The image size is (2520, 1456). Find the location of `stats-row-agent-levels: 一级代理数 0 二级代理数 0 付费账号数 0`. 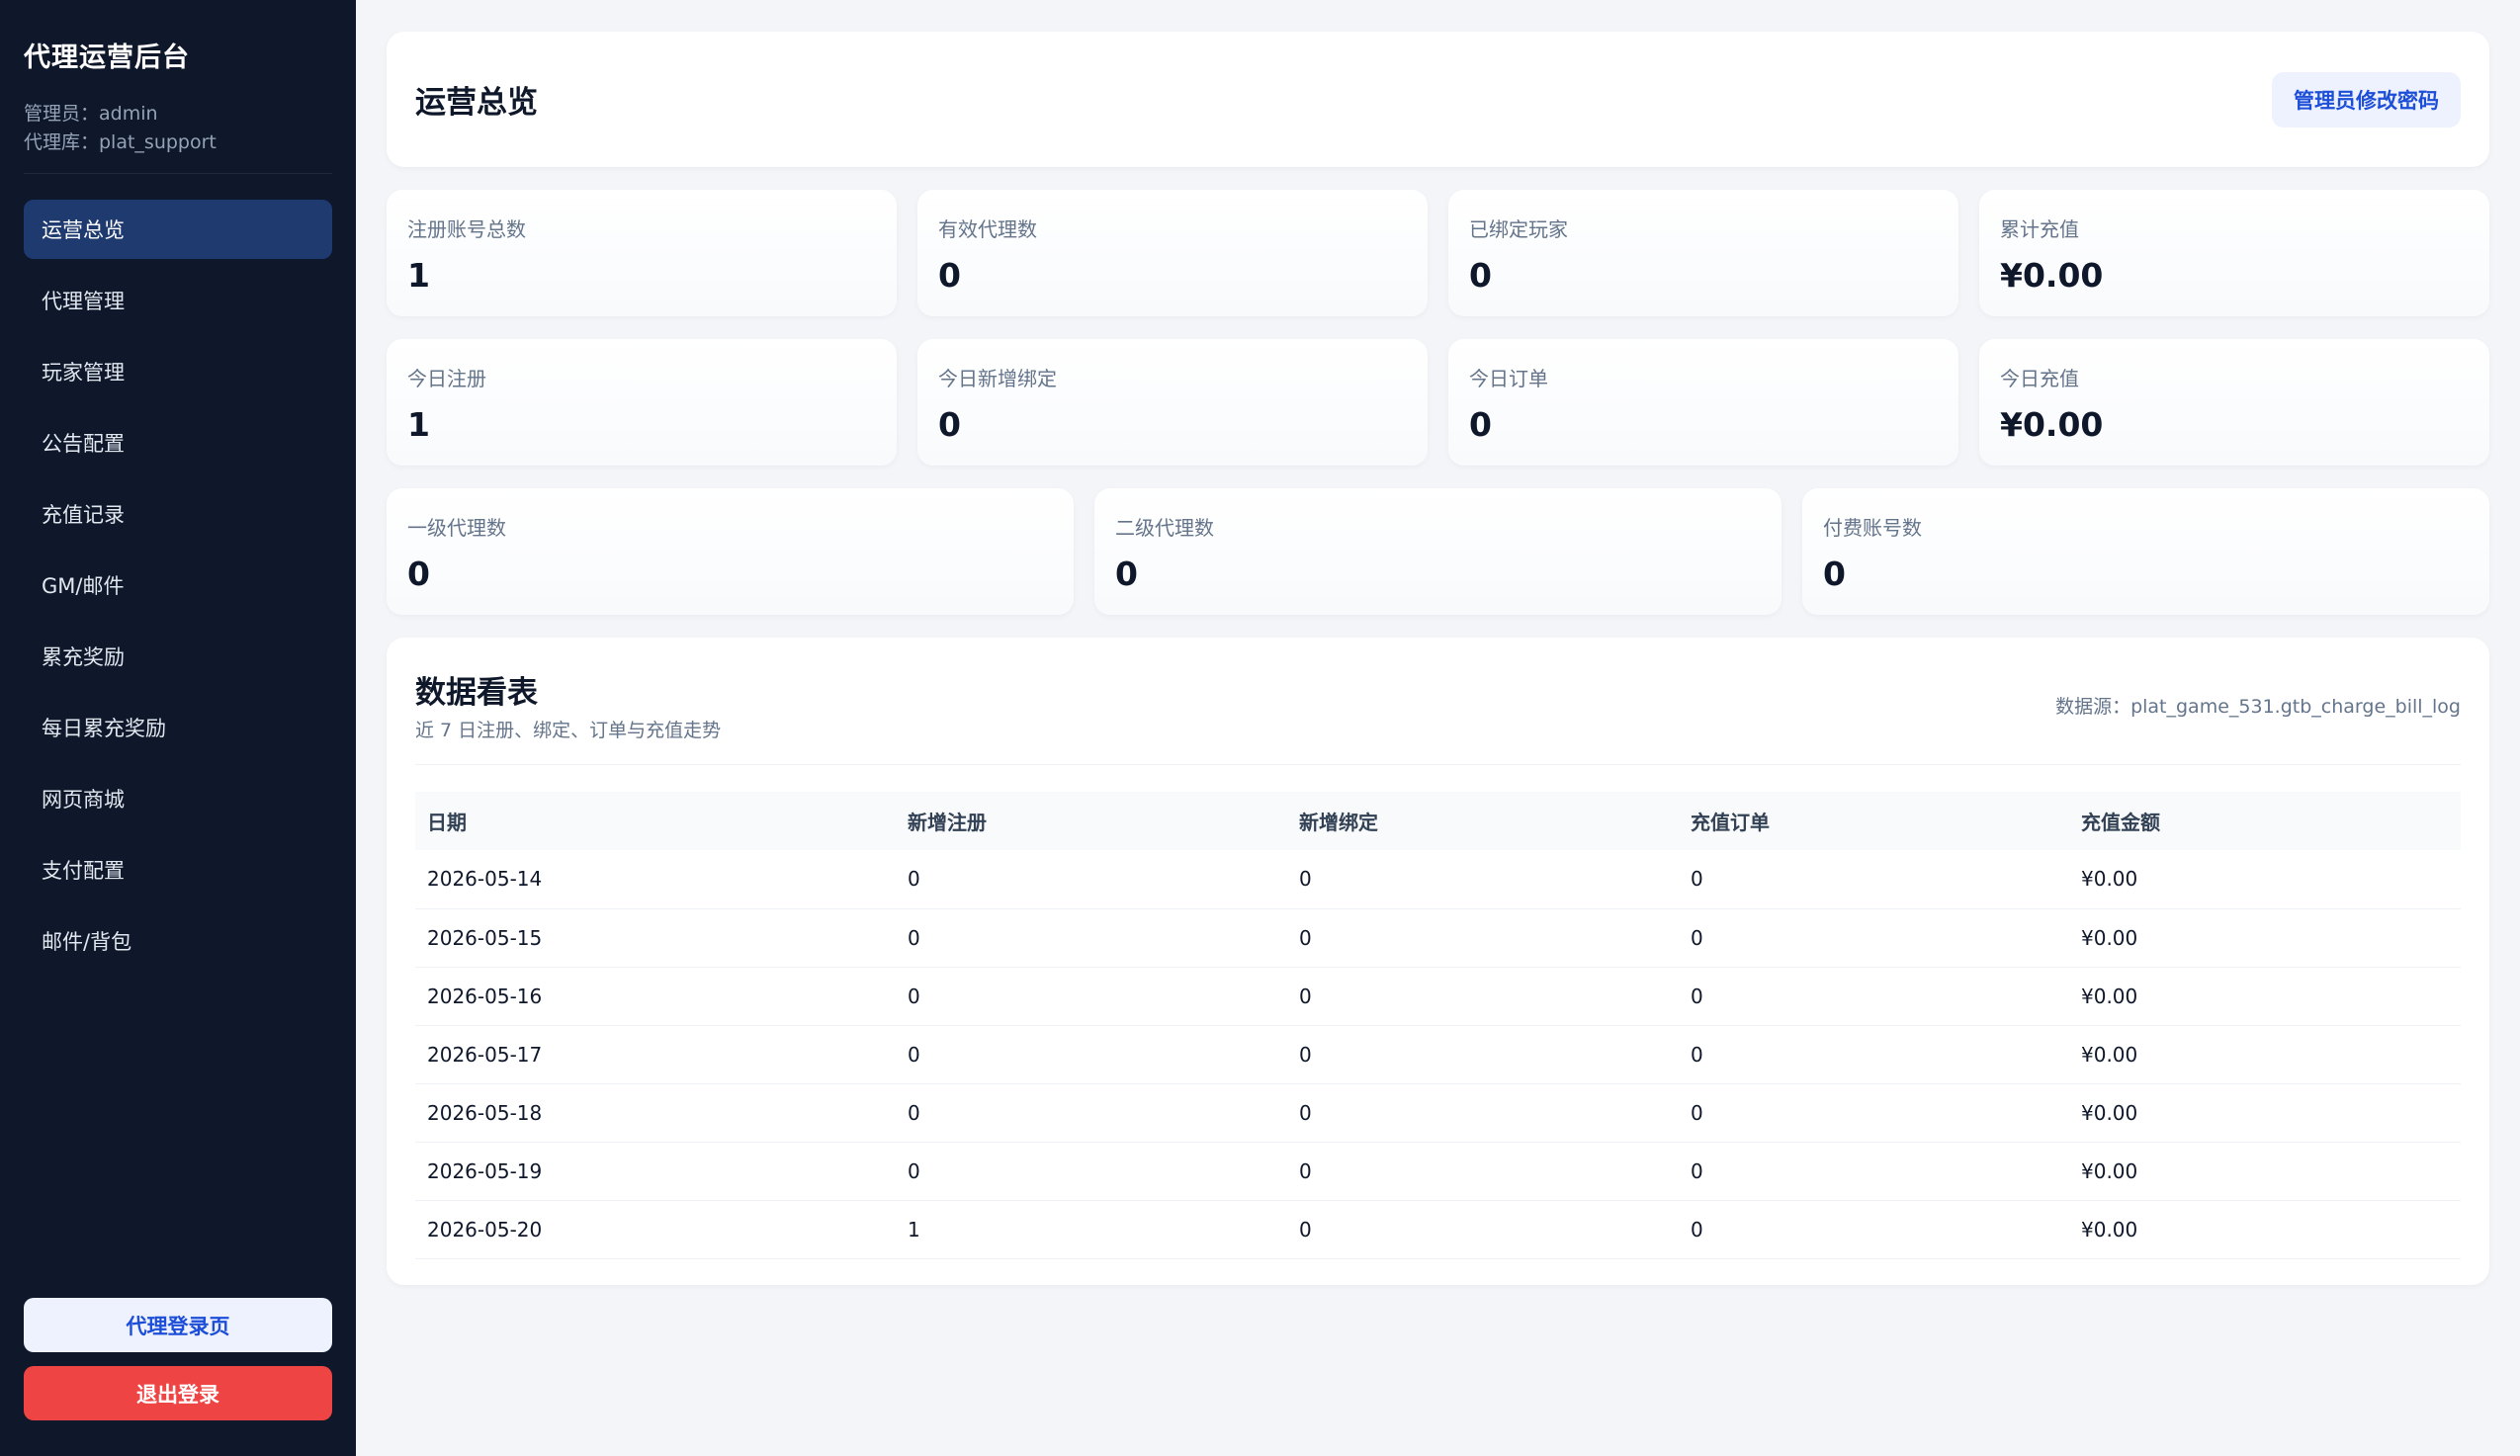

stats-row-agent-levels: 一级代理数 0 二级代理数 0 付费账号数 0 is located at coordinates (1438, 551).